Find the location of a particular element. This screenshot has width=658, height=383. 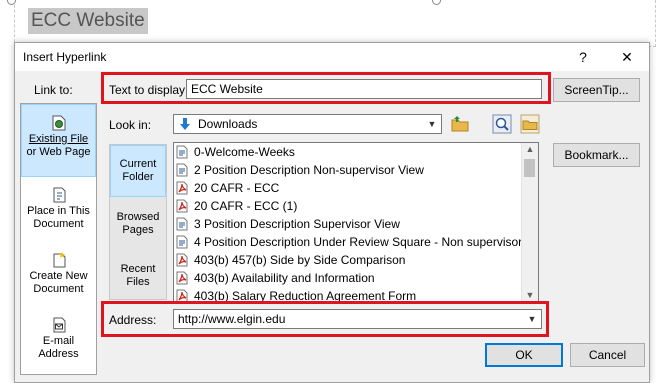

file-list-item: 20 CAFR - ECC is located at coordinates (227, 188).